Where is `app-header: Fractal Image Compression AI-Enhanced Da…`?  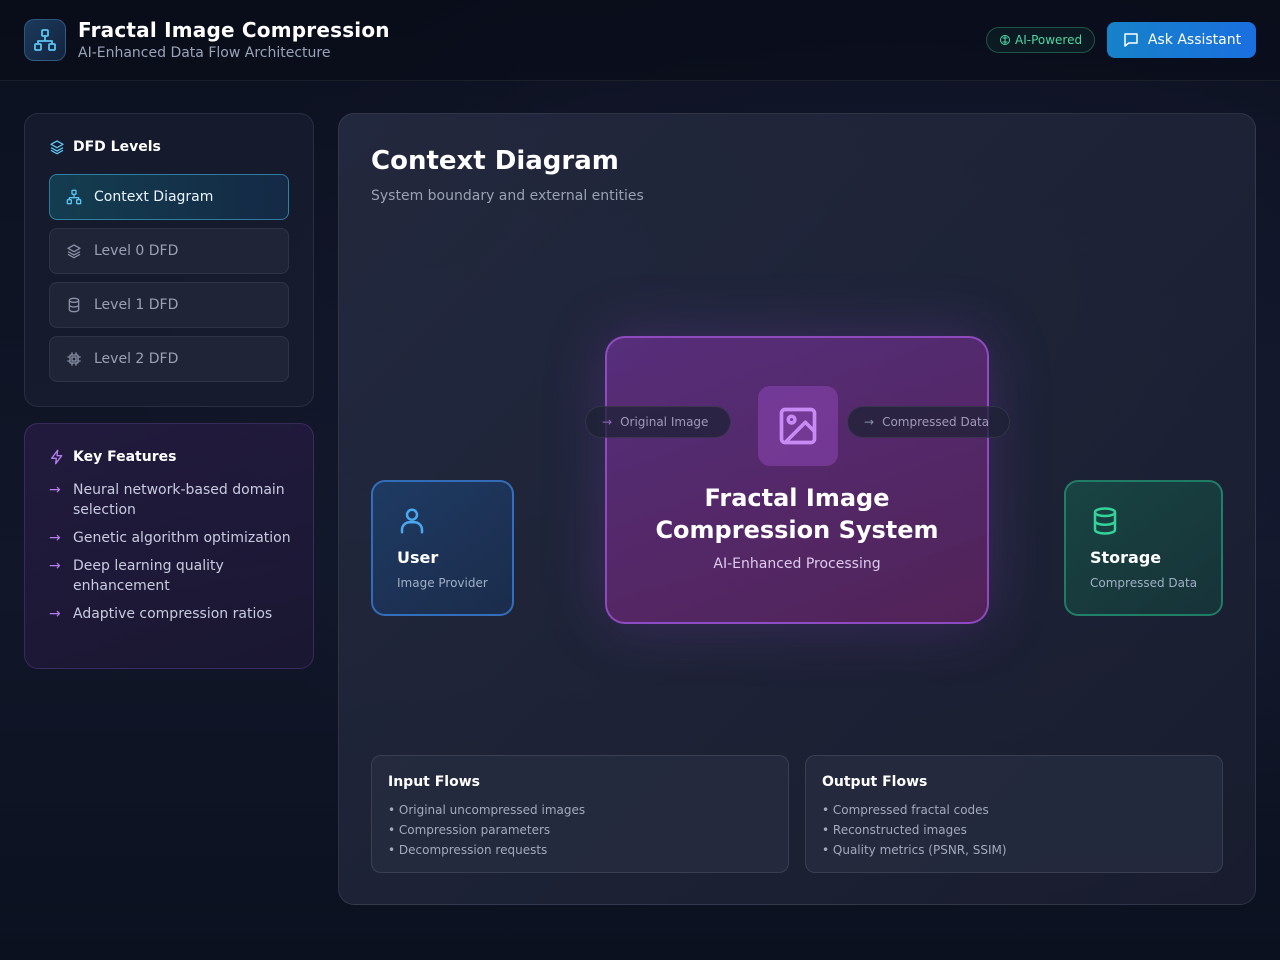
app-header: Fractal Image Compression AI-Enhanced Da… is located at coordinates (640, 40).